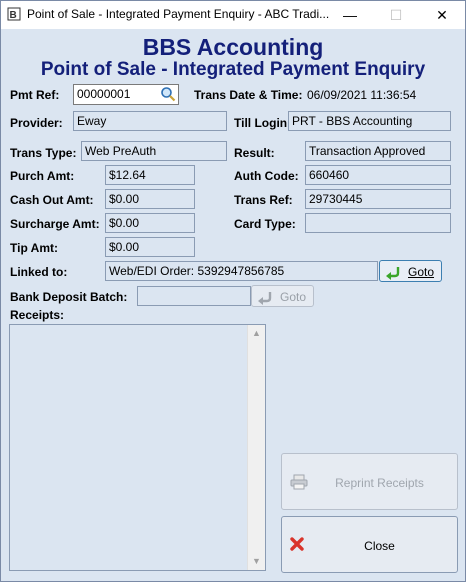 The width and height of the screenshot is (466, 582). What do you see at coordinates (55, 224) in the screenshot?
I see `surcharge-label: Surcharge Amt:` at bounding box center [55, 224].